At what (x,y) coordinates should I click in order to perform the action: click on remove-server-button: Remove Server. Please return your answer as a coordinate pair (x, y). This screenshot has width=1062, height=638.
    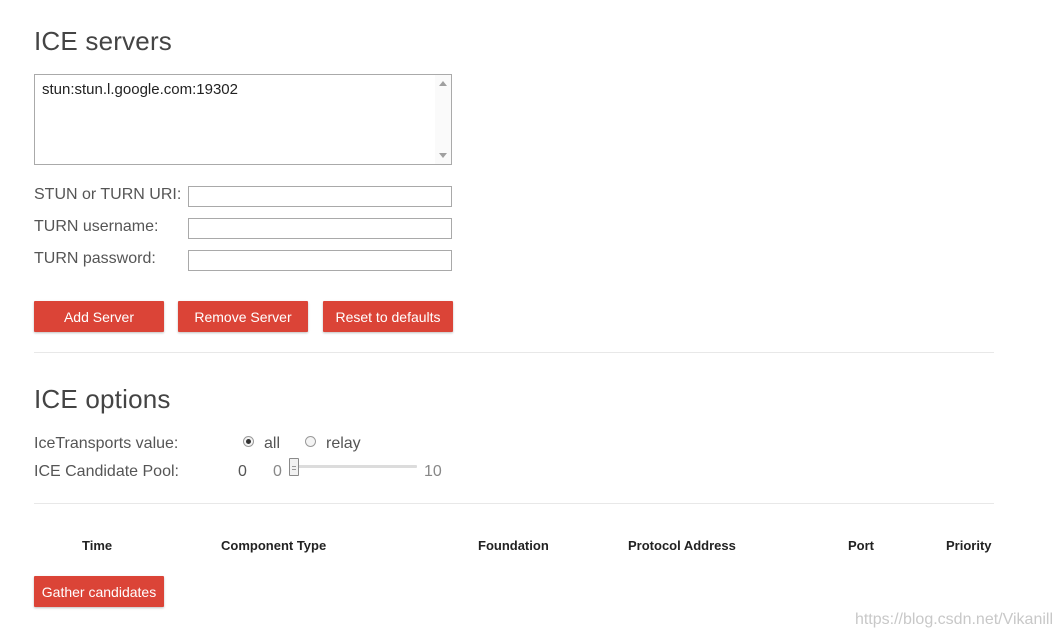
    Looking at the image, I should click on (243, 316).